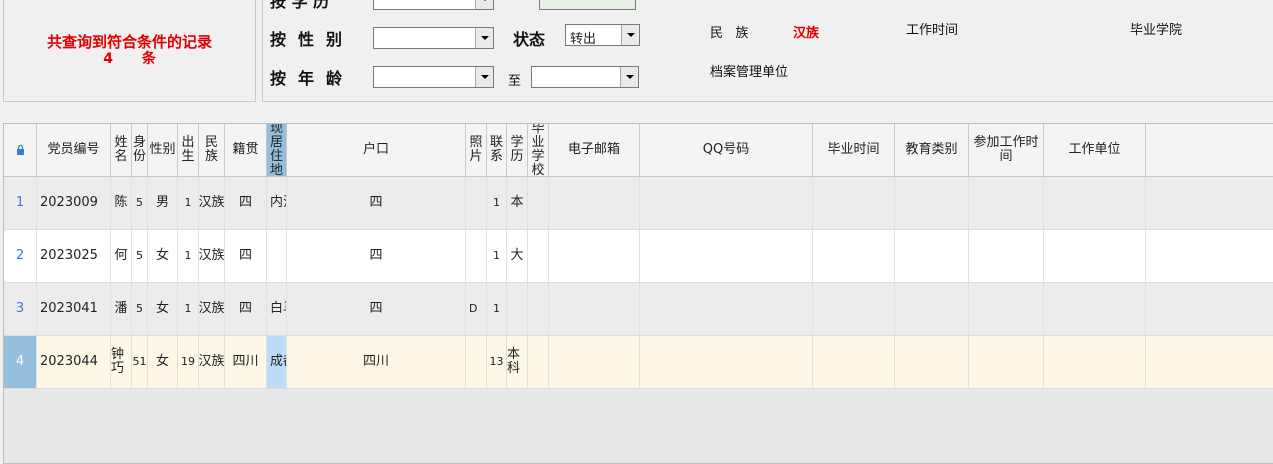 This screenshot has width=1273, height=464. Describe the element at coordinates (433, 5) in the screenshot. I see `education-filter-combo` at that location.